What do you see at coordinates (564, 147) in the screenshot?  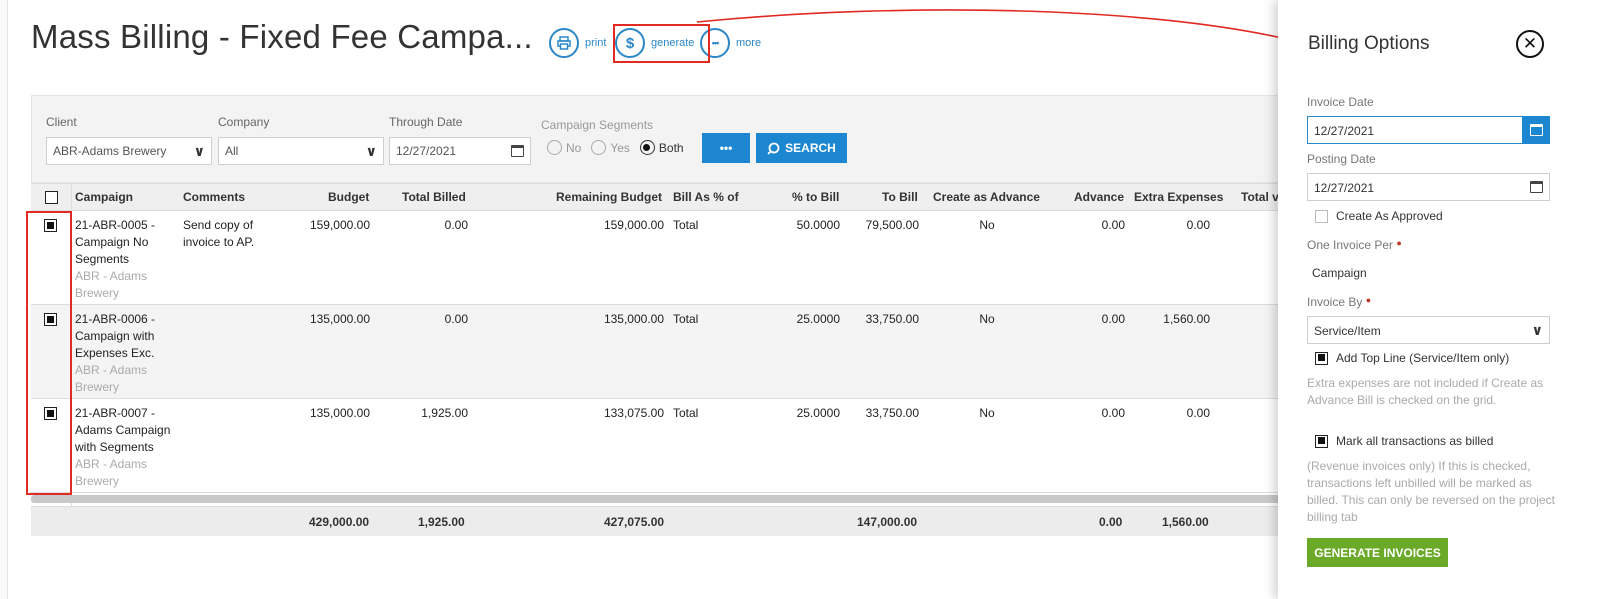 I see `segment-radio-no: No` at bounding box center [564, 147].